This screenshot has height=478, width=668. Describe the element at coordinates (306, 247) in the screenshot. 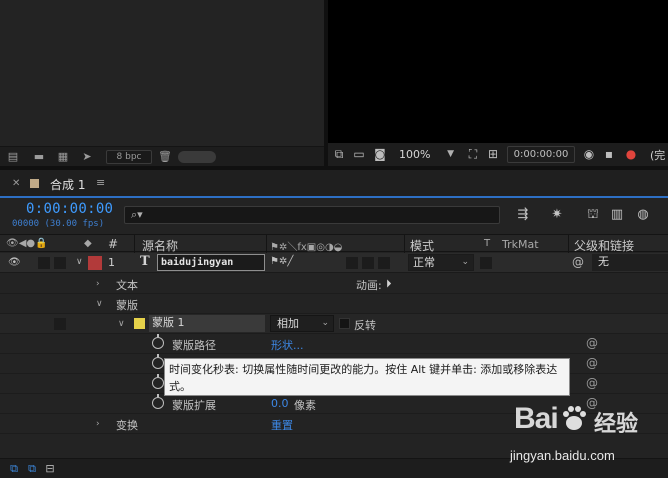

I see `switches-icons: ⚑✲＼fx▣◎◑◒` at that location.